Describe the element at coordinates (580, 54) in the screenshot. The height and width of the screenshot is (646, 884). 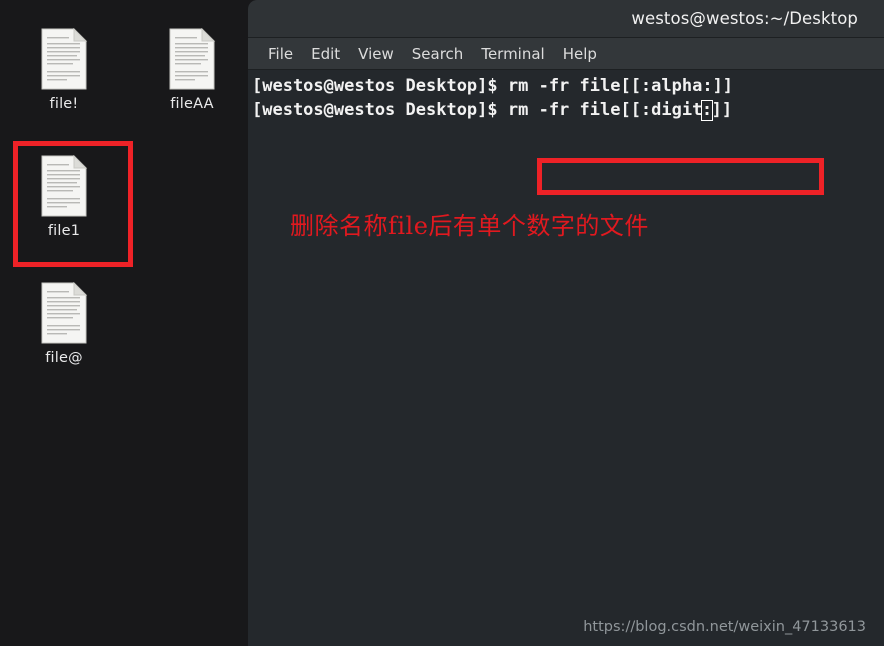
I see `menu-item-help: Help` at that location.